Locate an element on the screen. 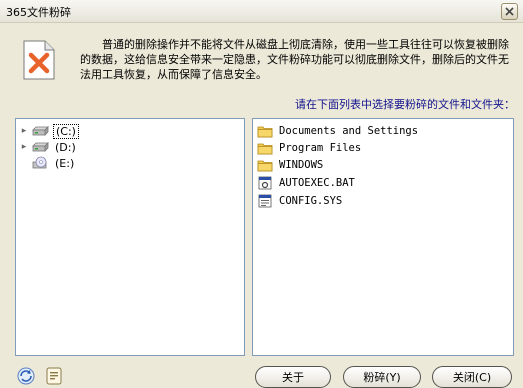  file-list-item: AUTOEXEC.BAT is located at coordinates (306, 183).